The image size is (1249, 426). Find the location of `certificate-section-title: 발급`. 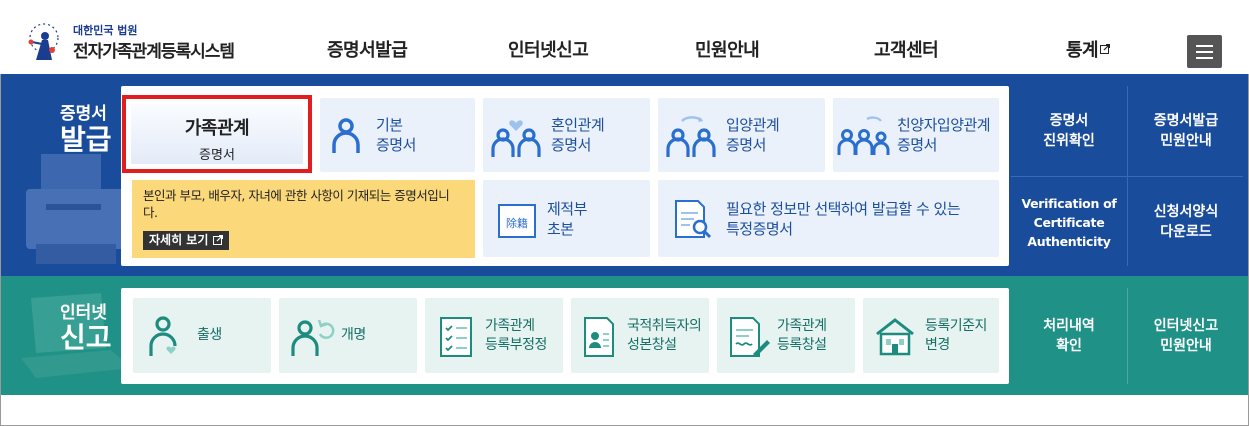

certificate-section-title: 발급 is located at coordinates (86, 139).